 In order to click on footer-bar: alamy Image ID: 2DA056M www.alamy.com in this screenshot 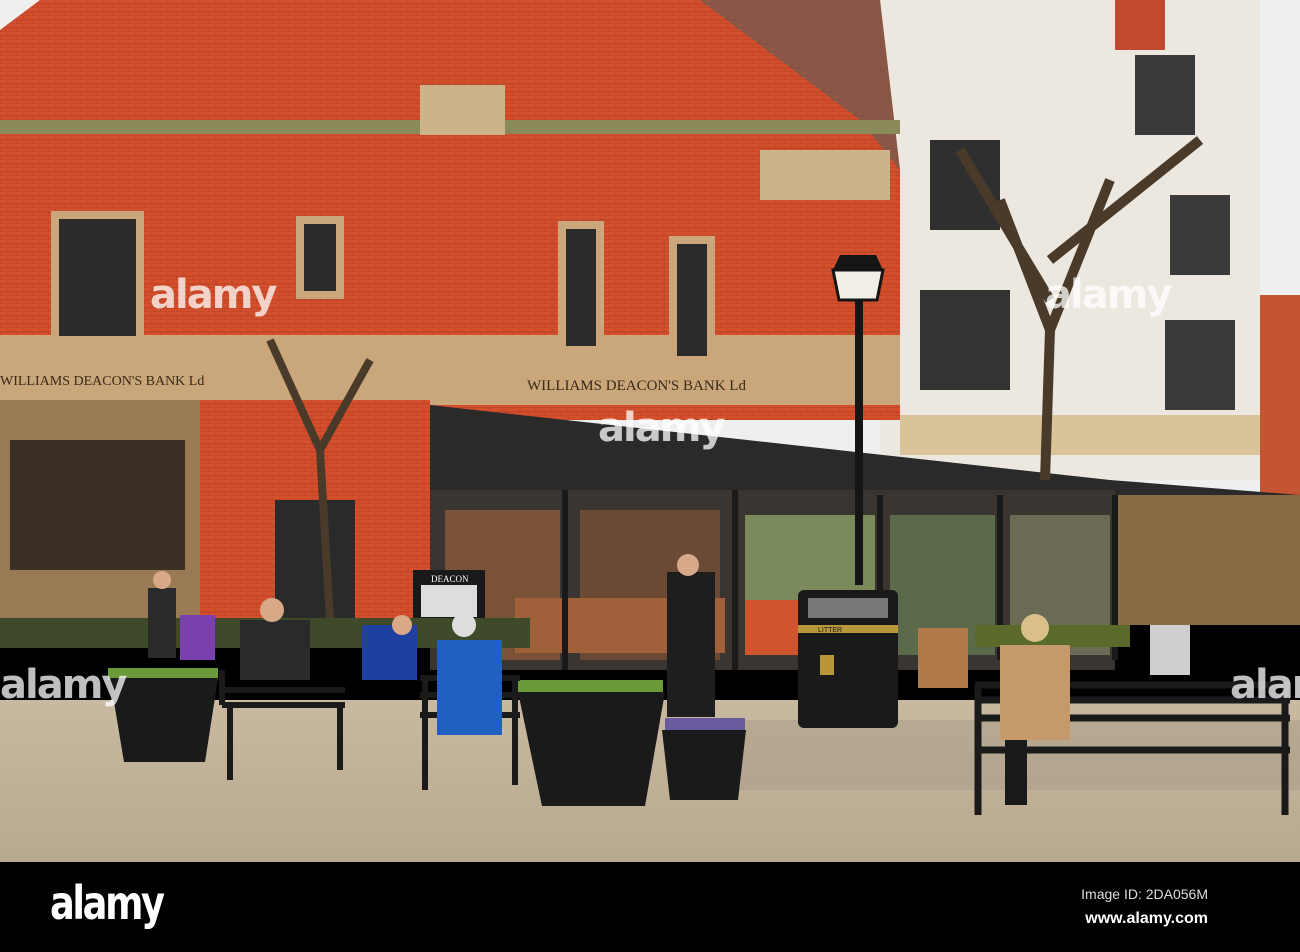, I will do `click(650, 907)`.